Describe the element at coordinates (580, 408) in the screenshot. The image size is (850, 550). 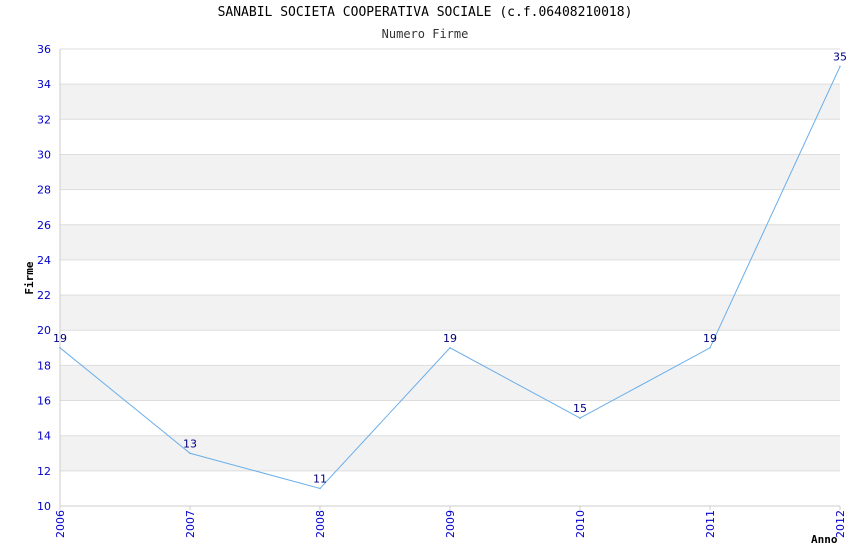
I see `data-label: 15` at that location.